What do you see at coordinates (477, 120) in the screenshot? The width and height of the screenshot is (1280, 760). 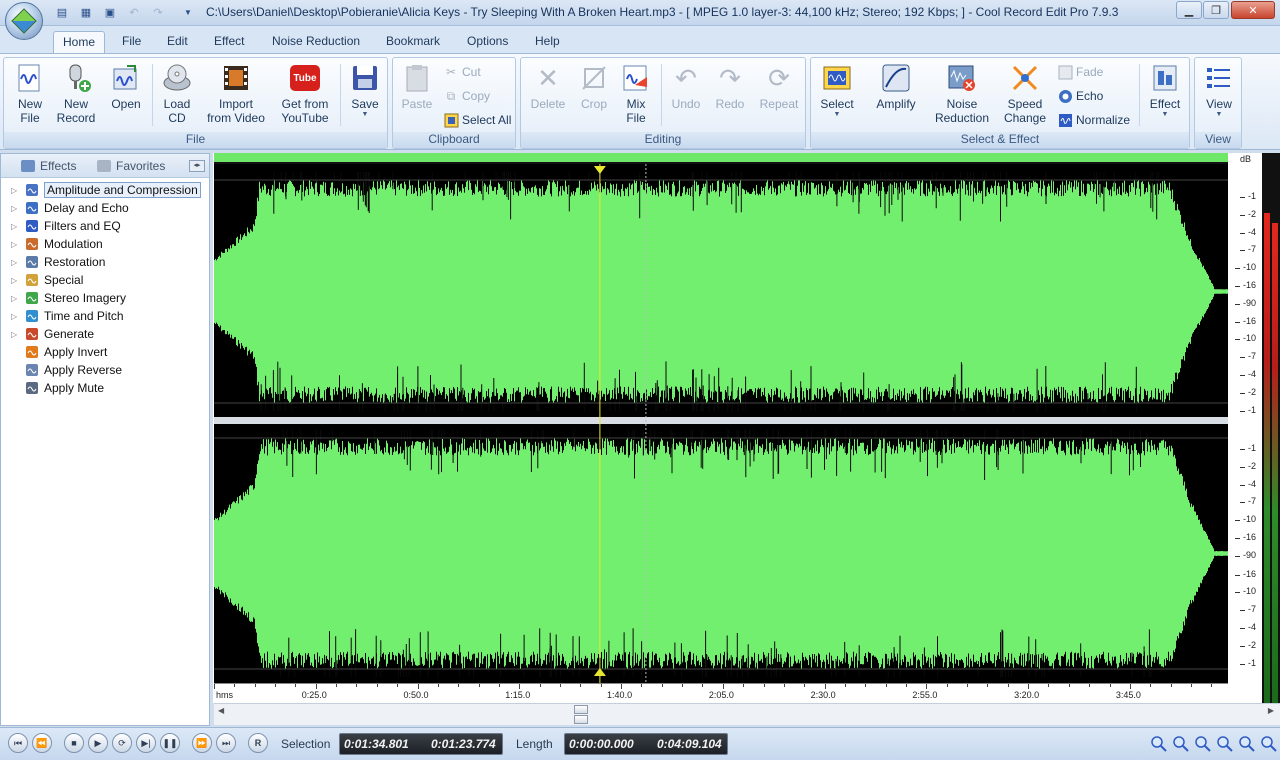 I see `select-all-button: Select All` at bounding box center [477, 120].